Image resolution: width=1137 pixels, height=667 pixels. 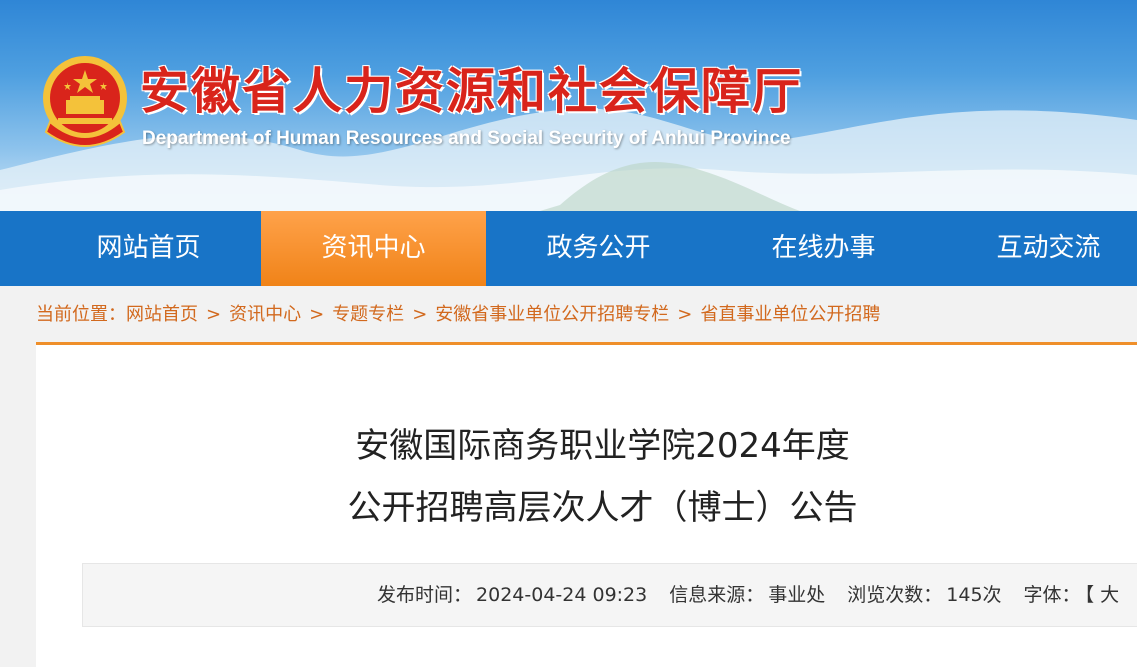 I want to click on breadcrumb-item-special-topics: 专题专栏, so click(x=368, y=313).